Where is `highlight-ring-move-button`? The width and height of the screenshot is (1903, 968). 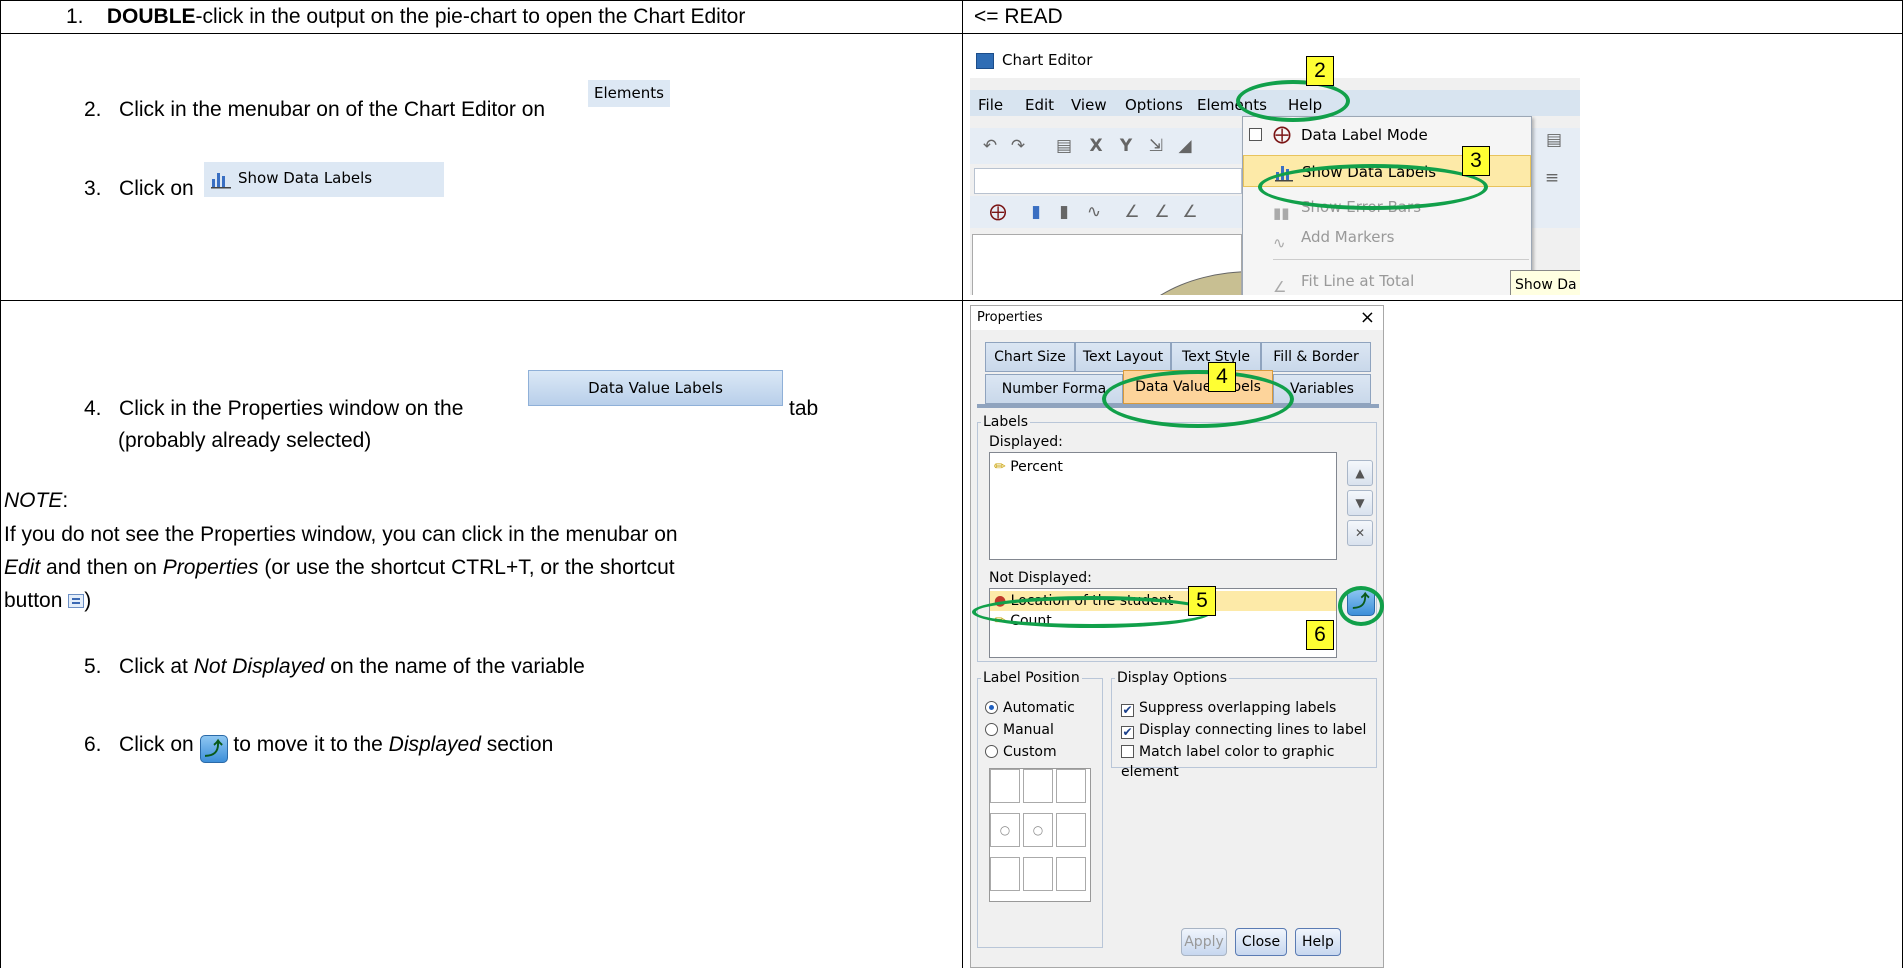
highlight-ring-move-button is located at coordinates (1361, 606).